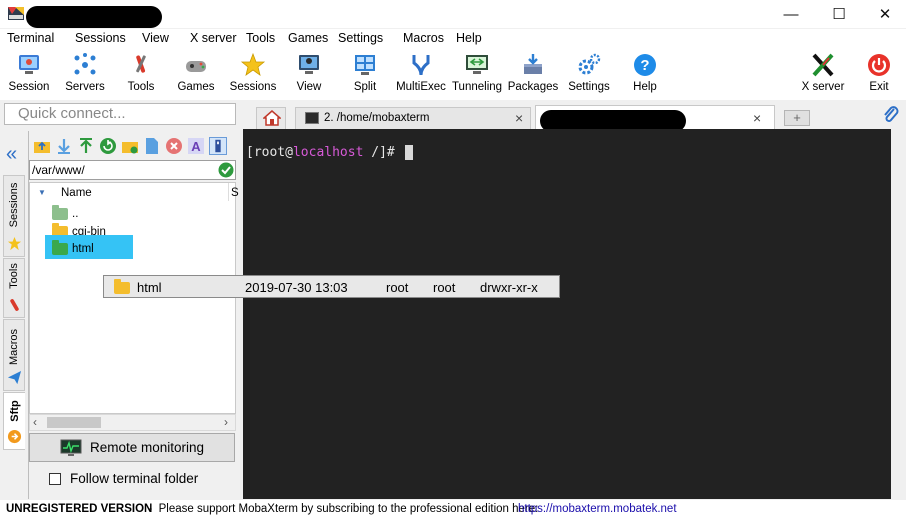 Image resolution: width=906 pixels, height=519 pixels. I want to click on collapse-sidebar-button: «, so click(11, 154).